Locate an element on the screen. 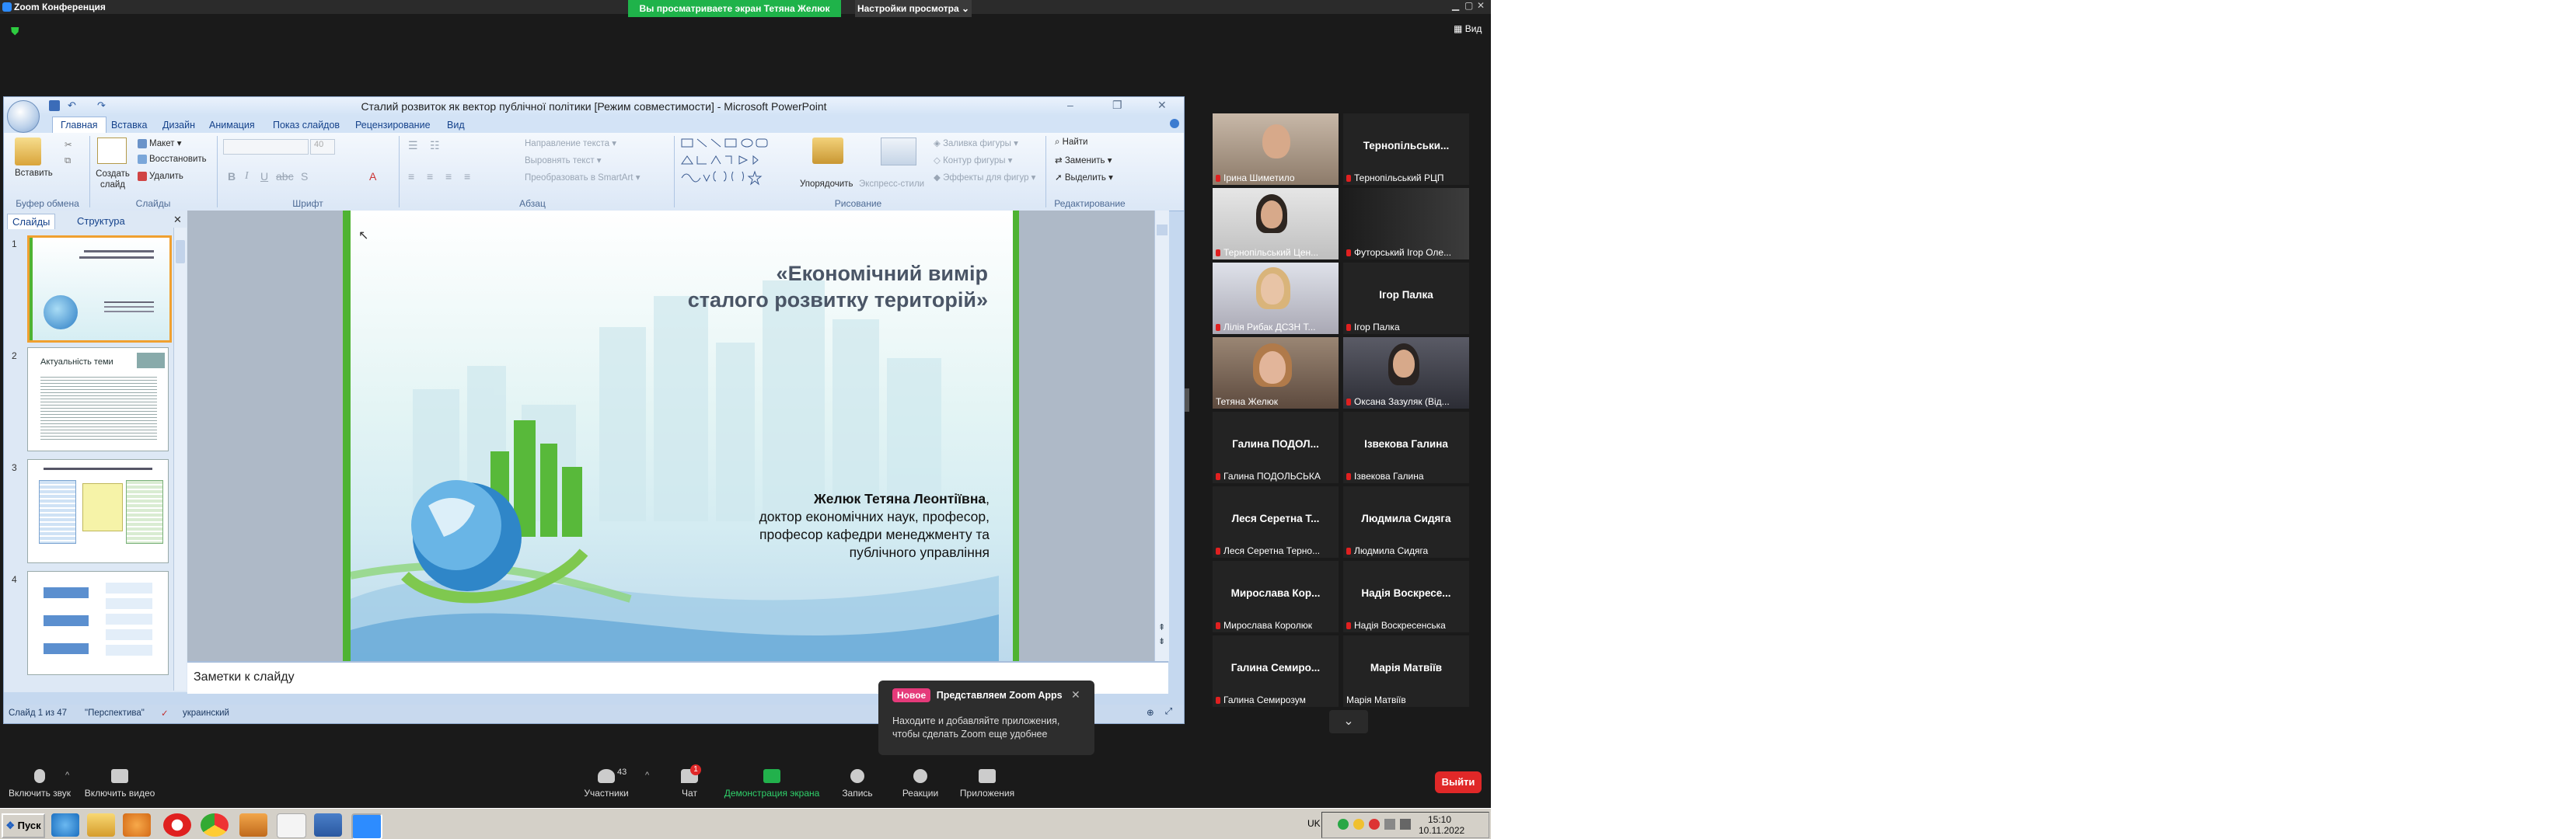  share-screen-button: Демонстрация экрана is located at coordinates (772, 784).